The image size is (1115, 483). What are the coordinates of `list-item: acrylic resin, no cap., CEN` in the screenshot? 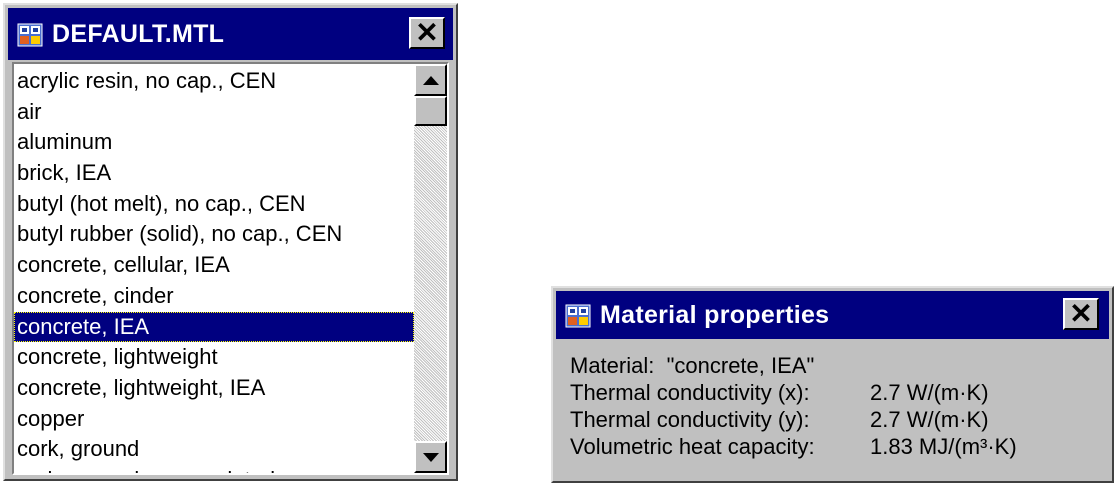 It's located at (214, 81).